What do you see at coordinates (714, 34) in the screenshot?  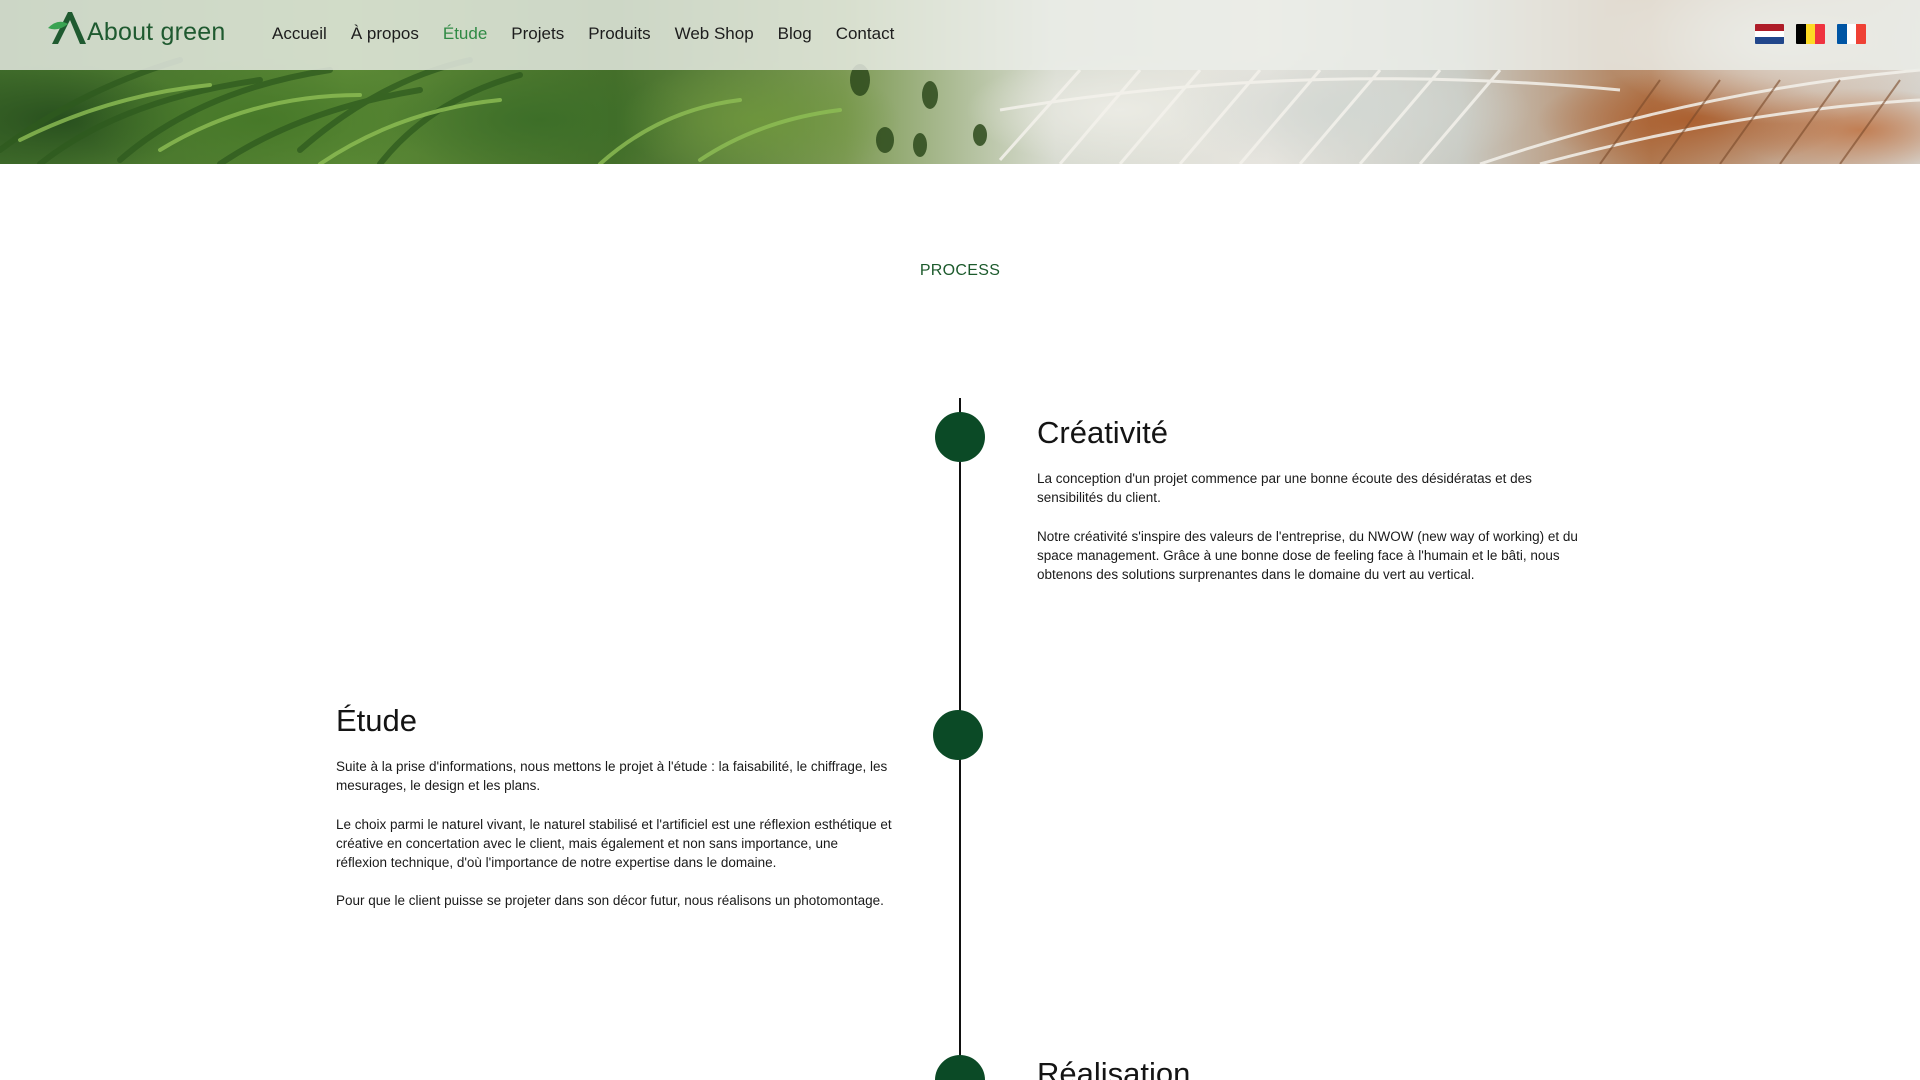 I see `nav-item-web-shop: Web Shop` at bounding box center [714, 34].